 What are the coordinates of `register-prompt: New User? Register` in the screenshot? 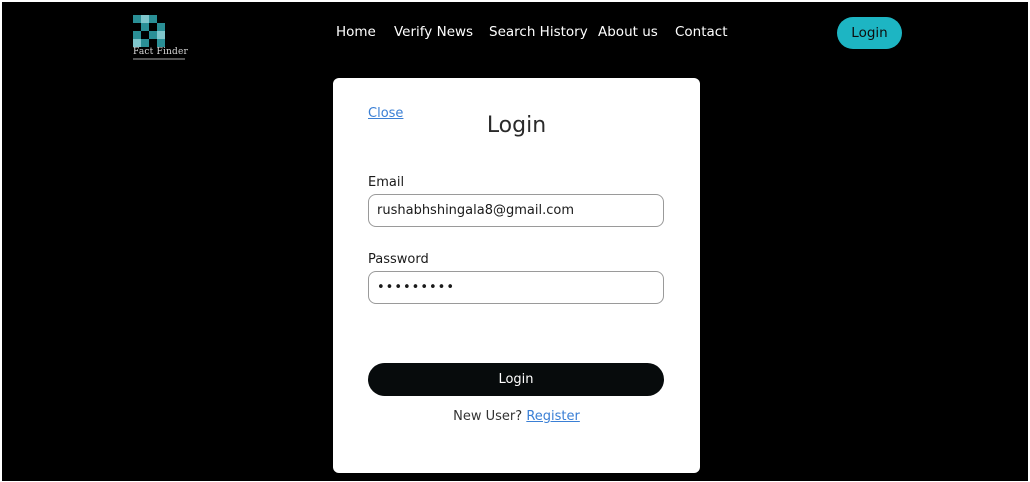 It's located at (516, 416).